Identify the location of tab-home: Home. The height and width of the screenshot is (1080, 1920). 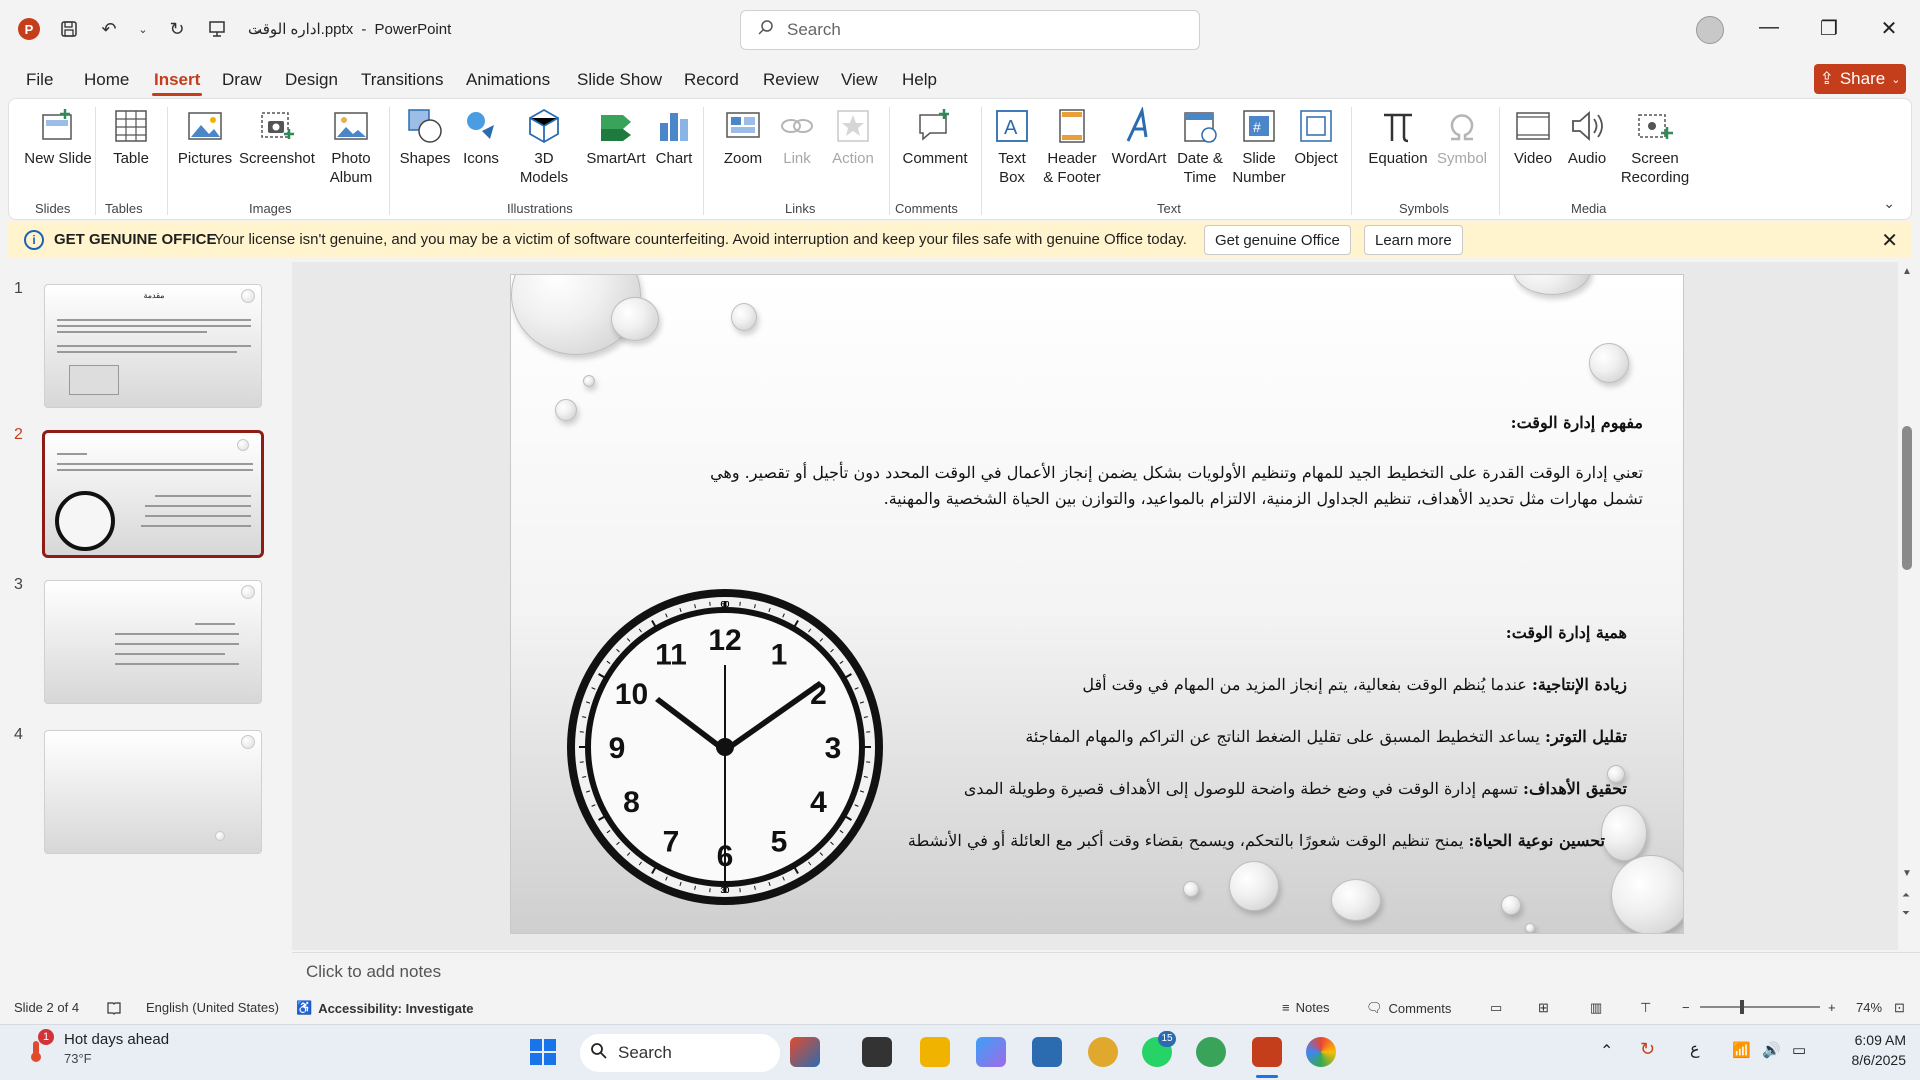
(106, 80).